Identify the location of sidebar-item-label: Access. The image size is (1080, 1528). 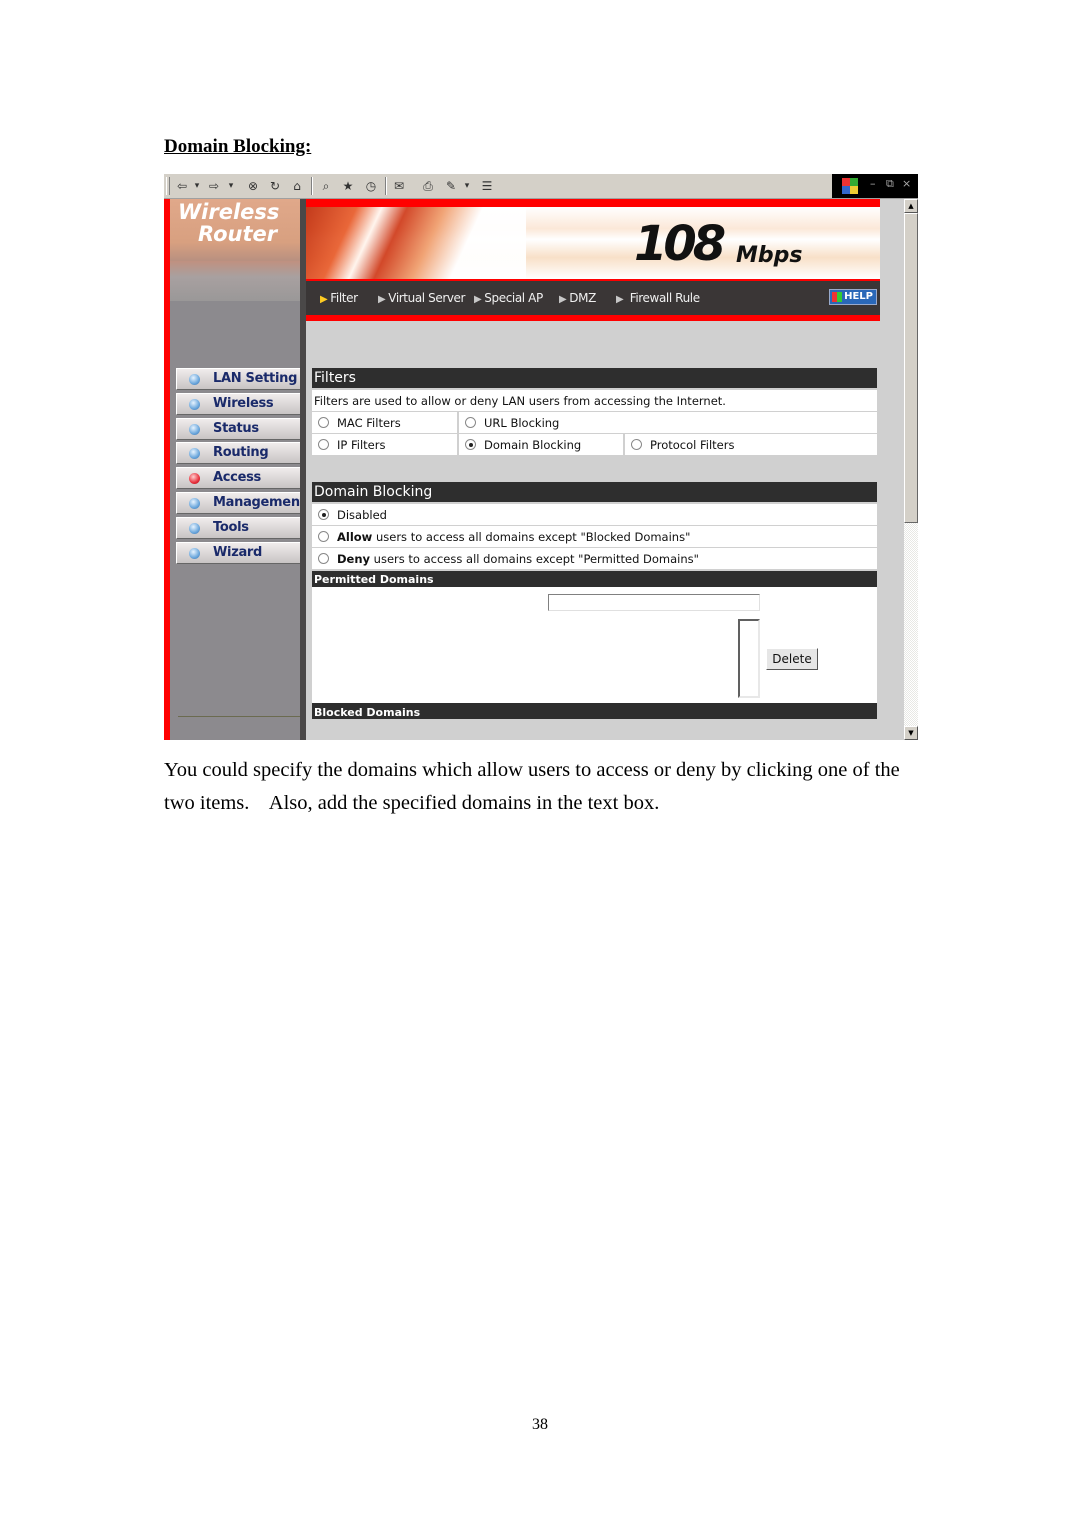
(237, 478).